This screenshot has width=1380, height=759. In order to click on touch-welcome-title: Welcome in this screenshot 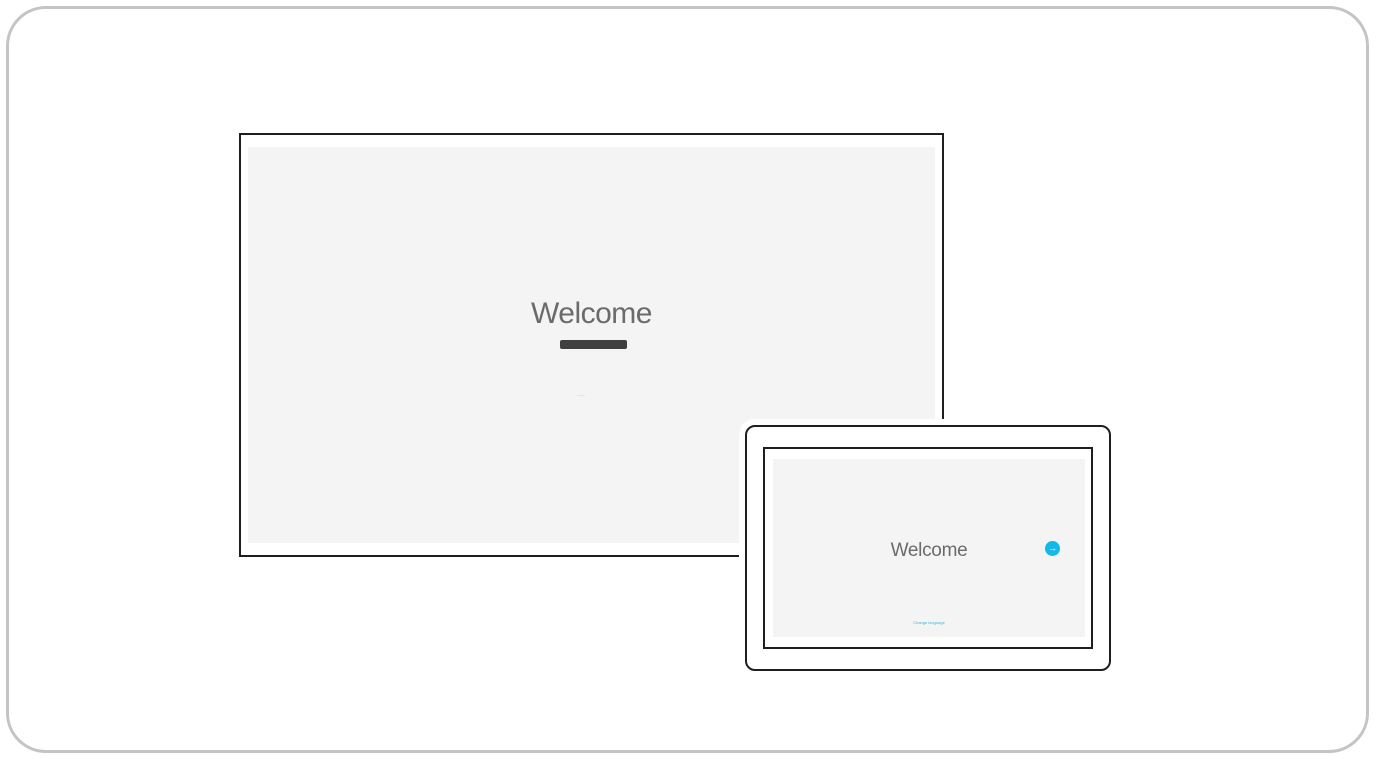, I will do `click(929, 550)`.